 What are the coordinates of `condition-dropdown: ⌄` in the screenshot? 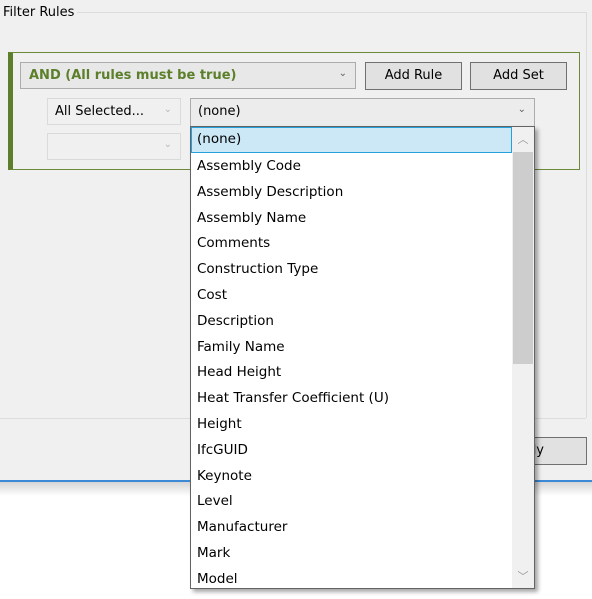 It's located at (114, 146).